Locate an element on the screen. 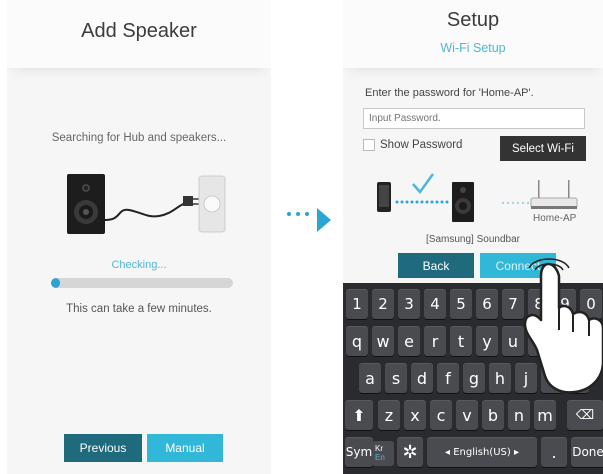  router-icon is located at coordinates (554, 194).